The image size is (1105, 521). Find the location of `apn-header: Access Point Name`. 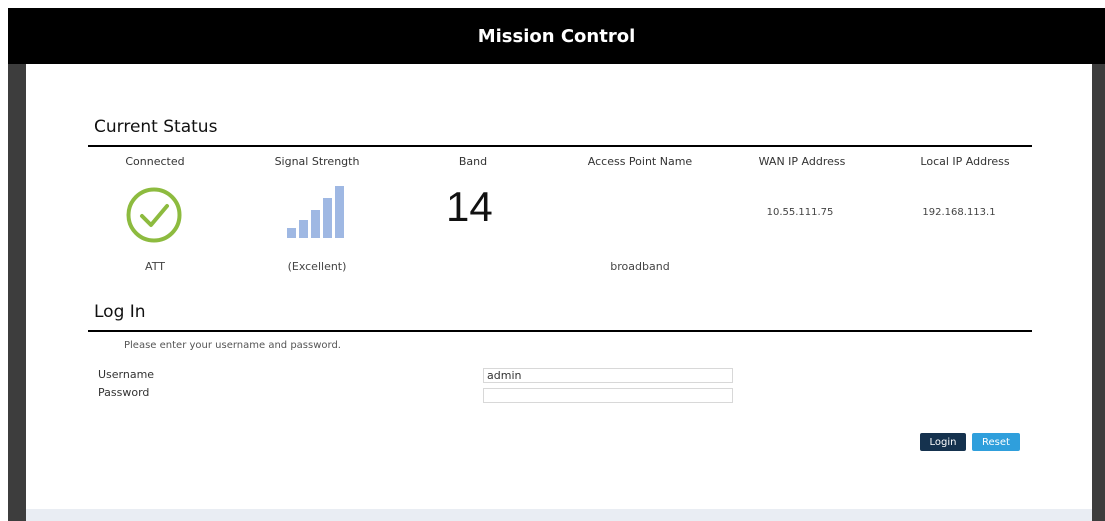

apn-header: Access Point Name is located at coordinates (640, 161).